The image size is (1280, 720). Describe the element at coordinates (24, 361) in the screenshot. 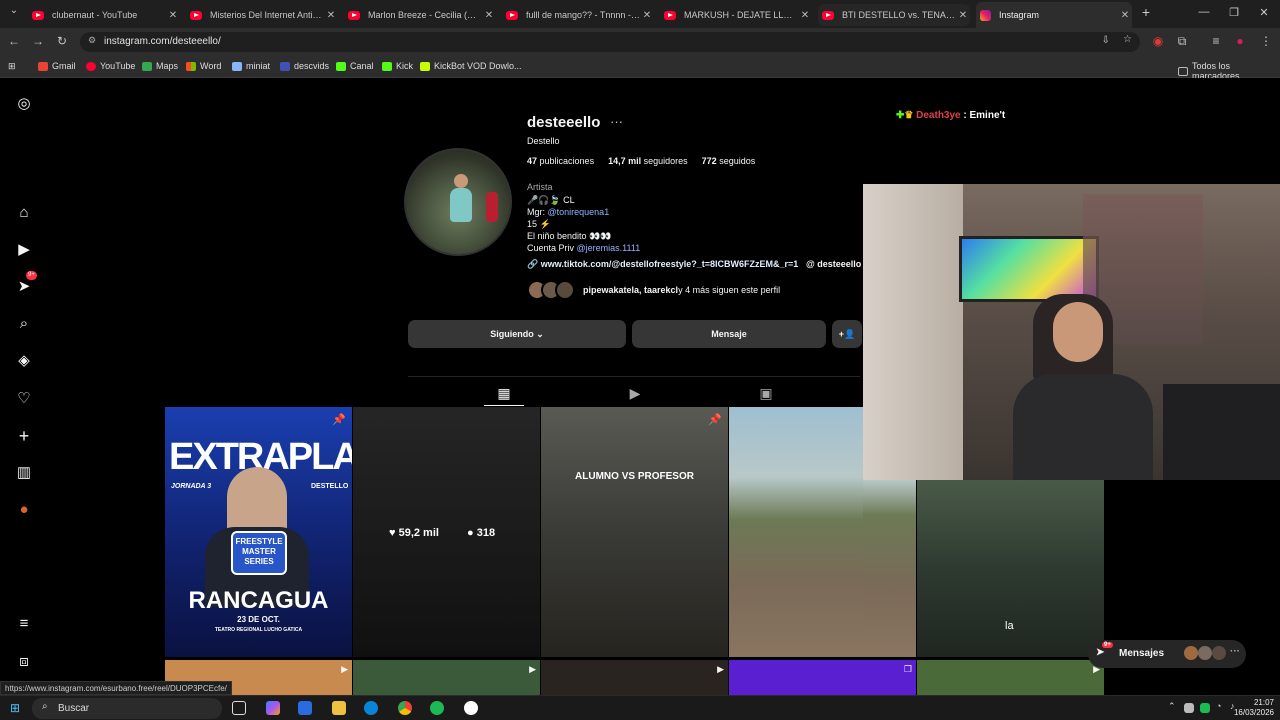

I see `explore-icon: ◈` at that location.